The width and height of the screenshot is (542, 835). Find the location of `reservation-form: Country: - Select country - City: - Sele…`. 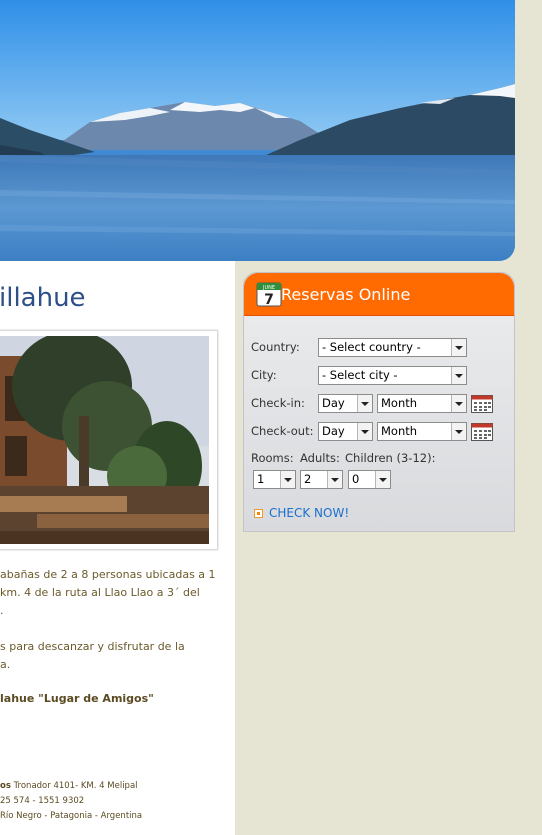

reservation-form: Country: - Select country - City: - Sele… is located at coordinates (379, 423).